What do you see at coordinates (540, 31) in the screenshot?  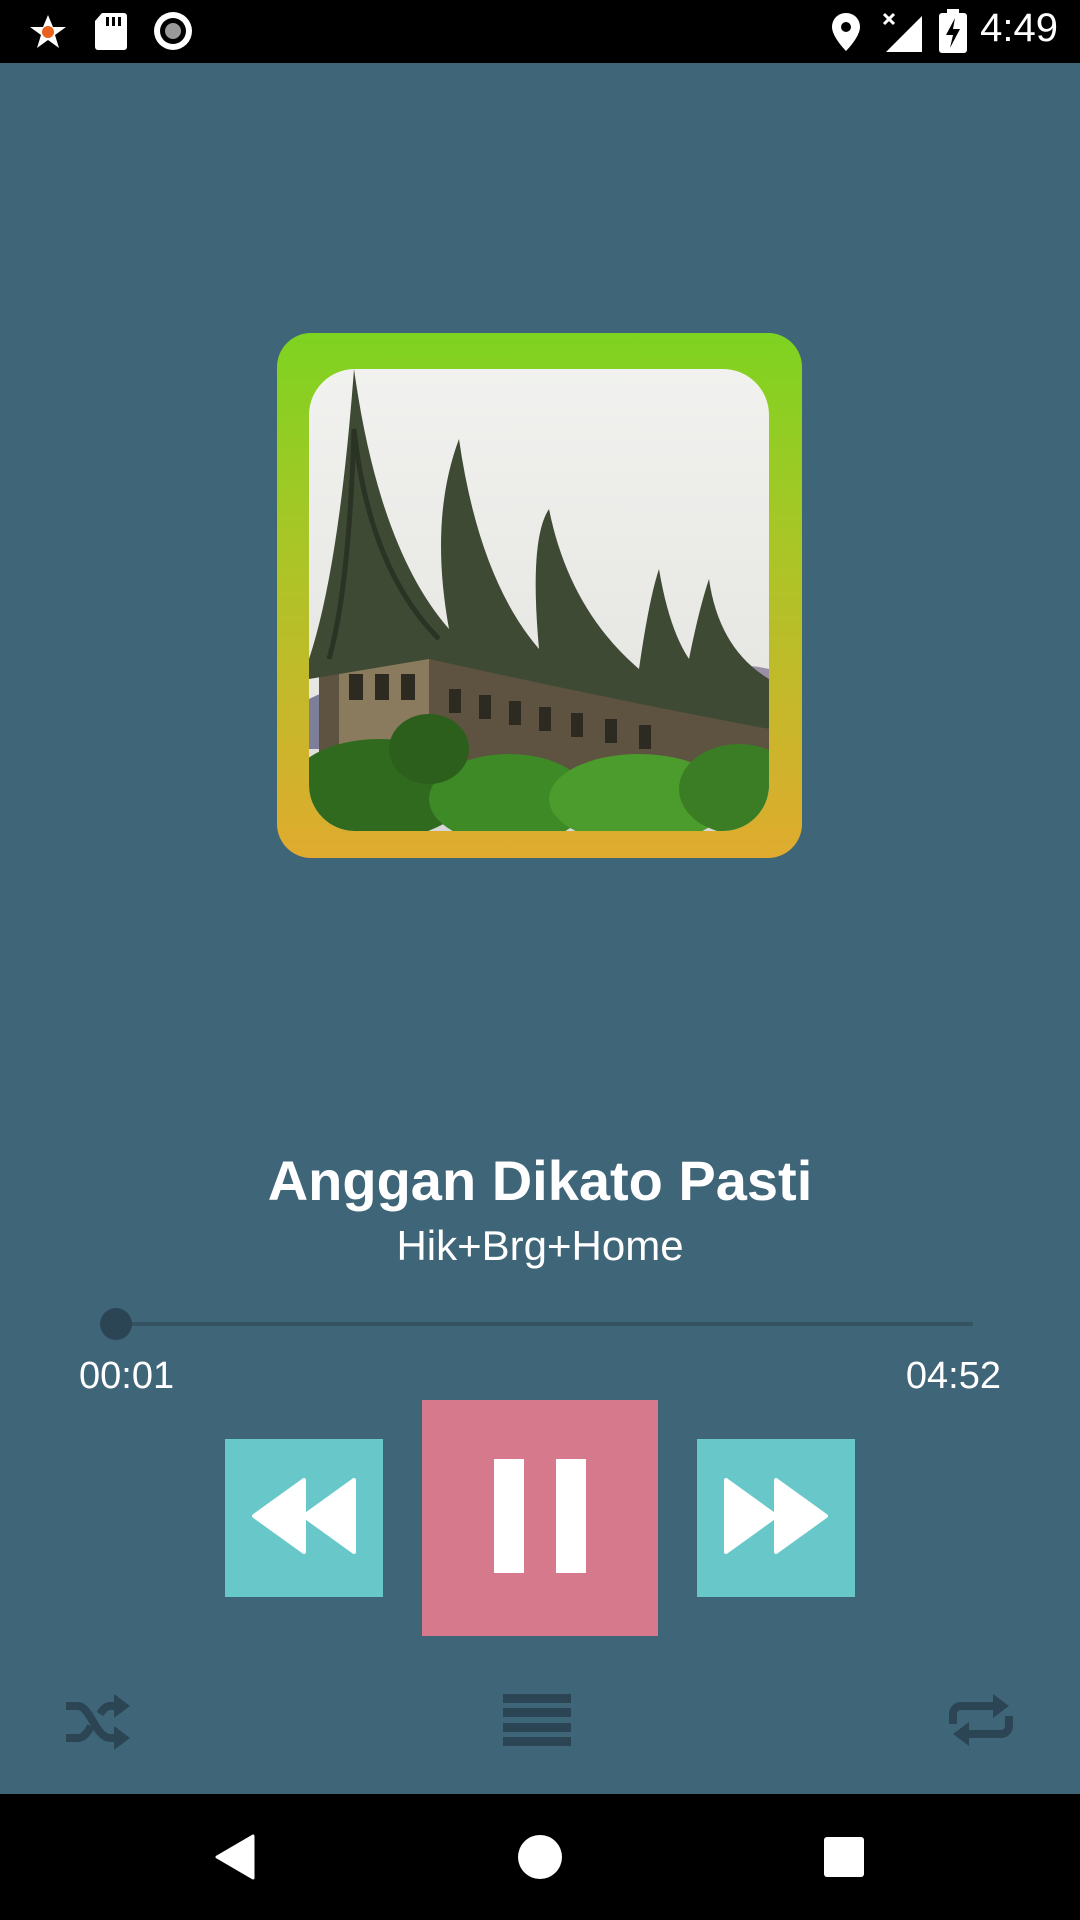 I see `status-bar: 4:49` at bounding box center [540, 31].